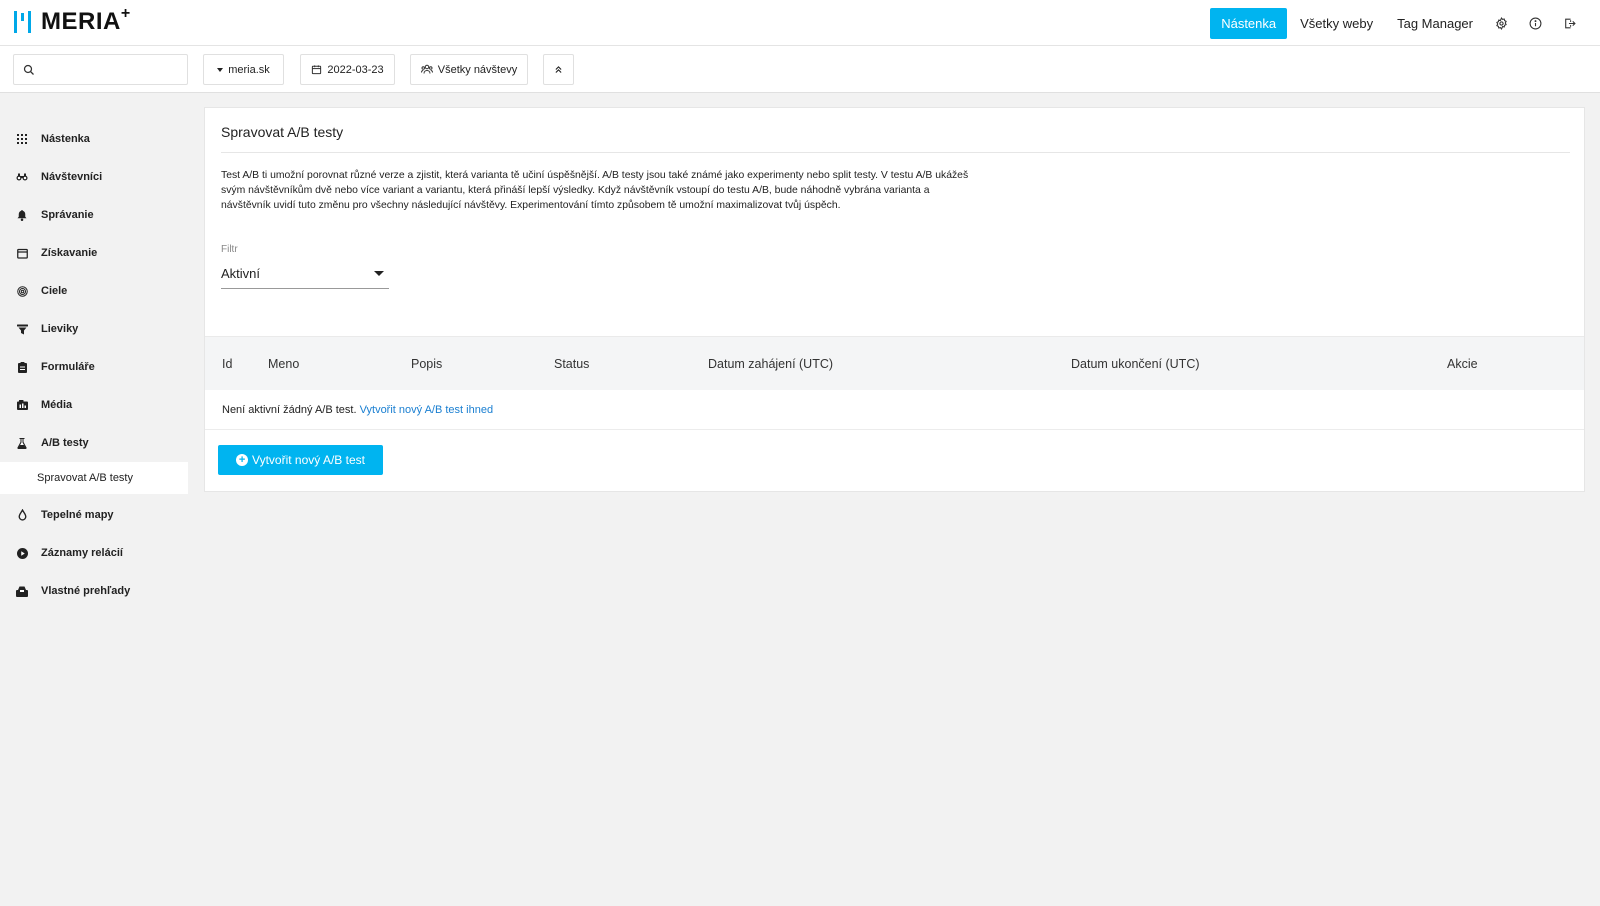 This screenshot has width=1600, height=906. What do you see at coordinates (65, 139) in the screenshot?
I see `sidebar-item-label: Nástenka` at bounding box center [65, 139].